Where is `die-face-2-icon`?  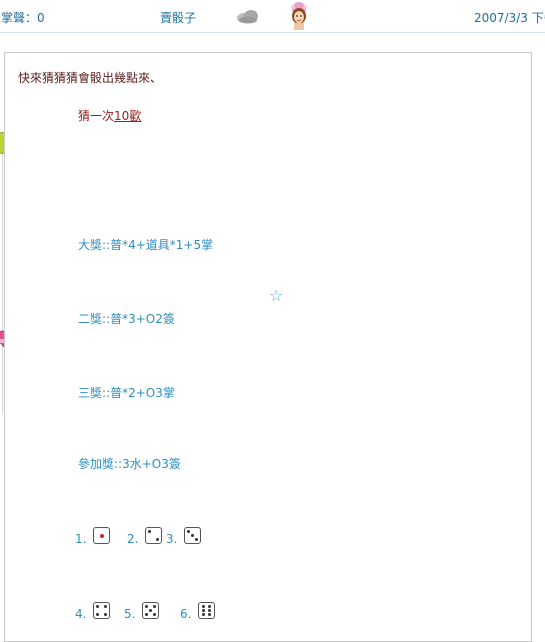
die-face-2-icon is located at coordinates (154, 535).